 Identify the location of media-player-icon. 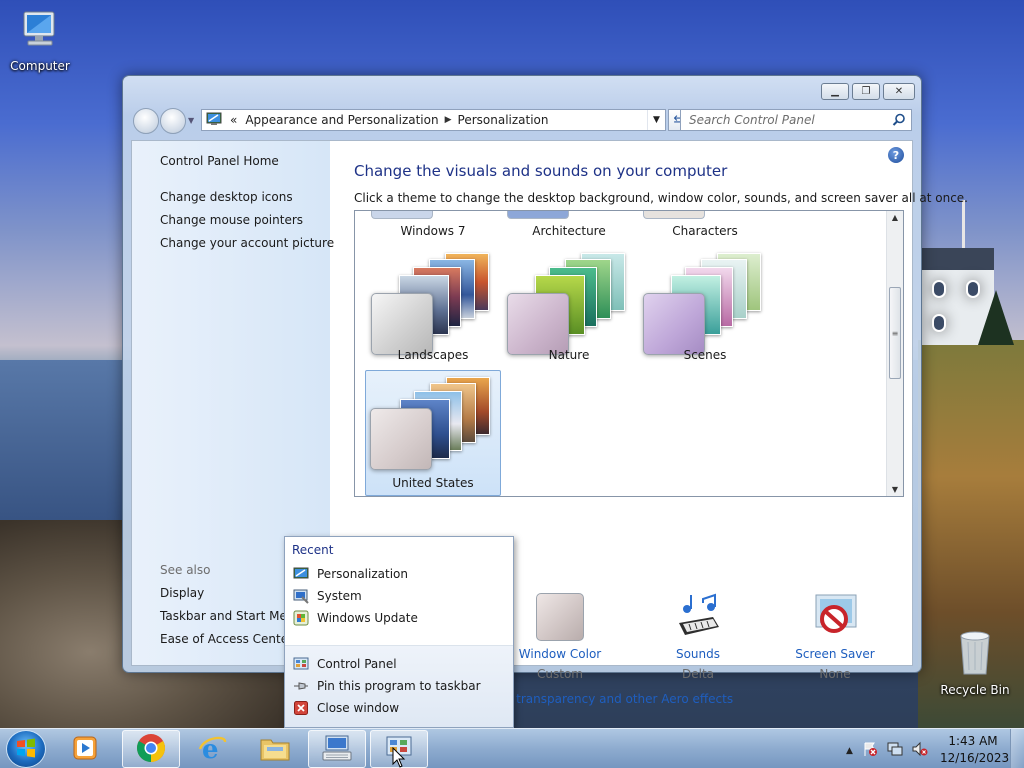
(85, 749).